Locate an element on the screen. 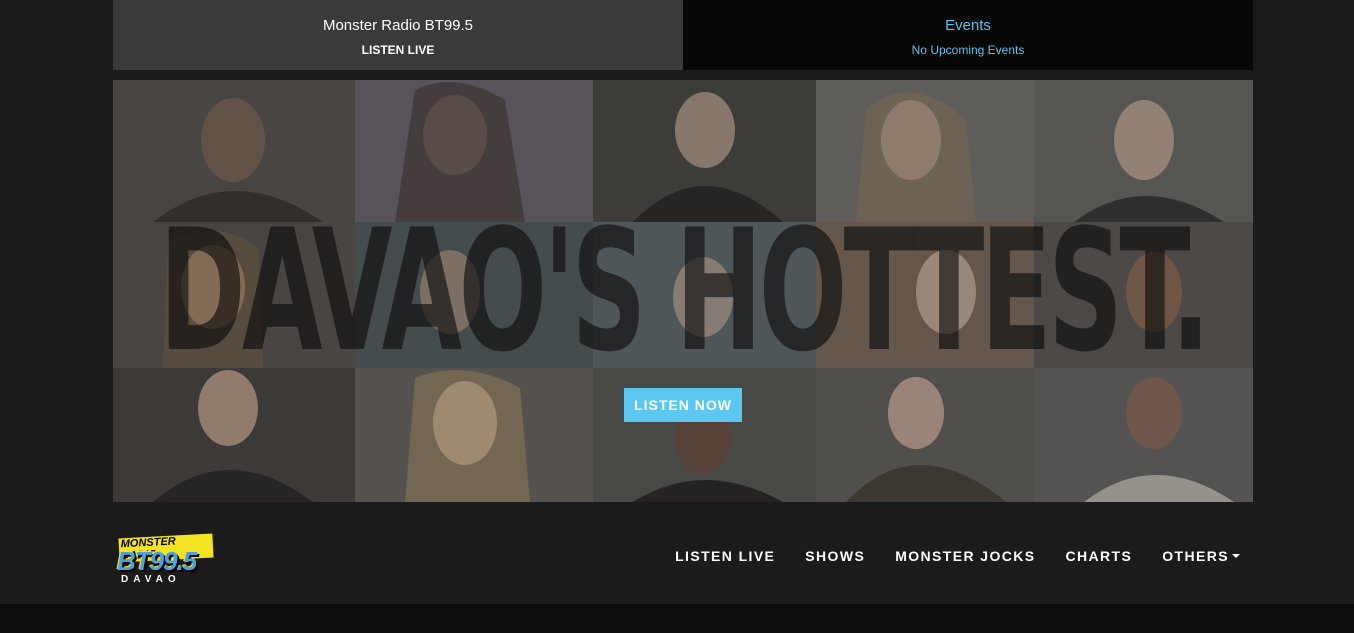 This screenshot has height=633, width=1354. station-logo: MONSTER RADIO BT99.5 DAVAO is located at coordinates (163, 559).